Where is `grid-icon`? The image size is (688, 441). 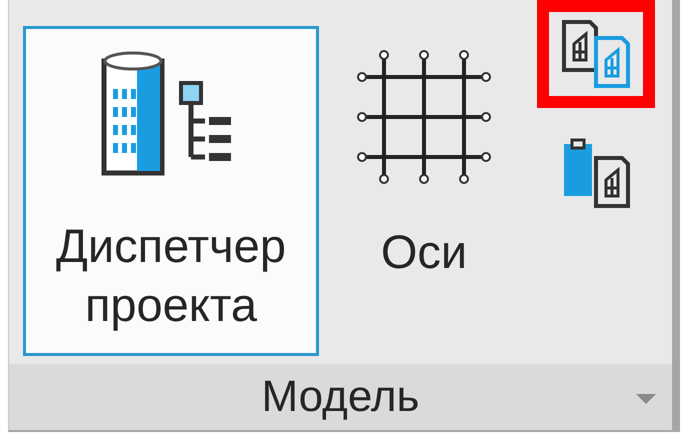
grid-icon is located at coordinates (424, 117).